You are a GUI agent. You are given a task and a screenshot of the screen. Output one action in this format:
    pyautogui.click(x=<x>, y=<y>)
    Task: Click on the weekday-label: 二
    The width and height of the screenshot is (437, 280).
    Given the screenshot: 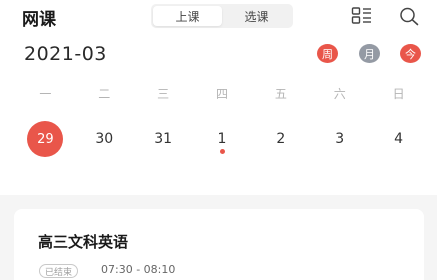 What is the action you would take?
    pyautogui.click(x=104, y=94)
    